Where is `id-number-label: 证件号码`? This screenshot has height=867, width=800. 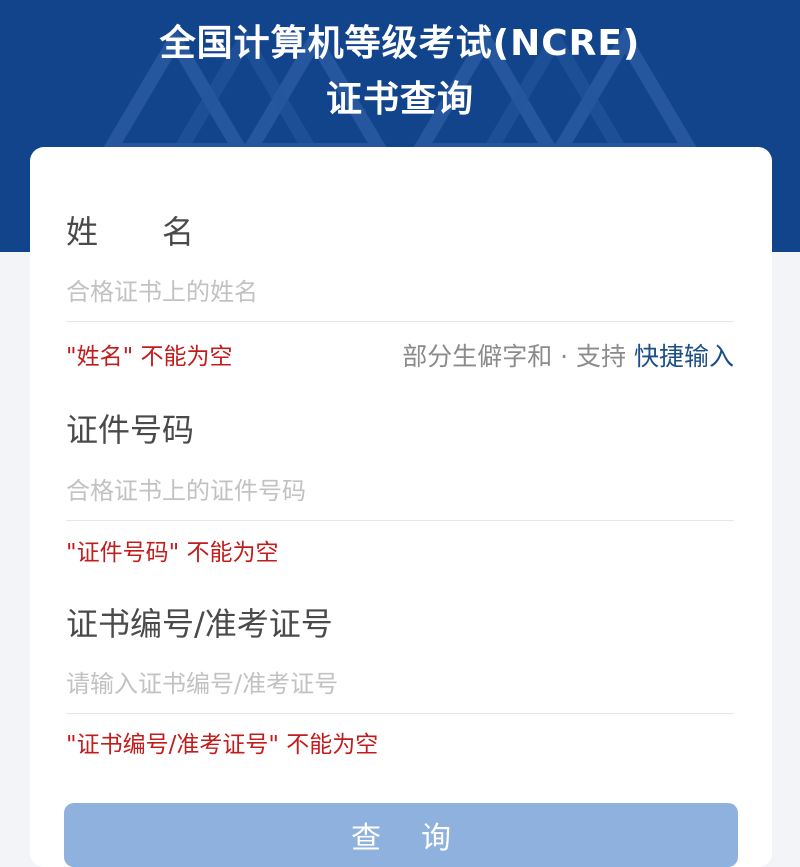
id-number-label: 证件号码 is located at coordinates (130, 430).